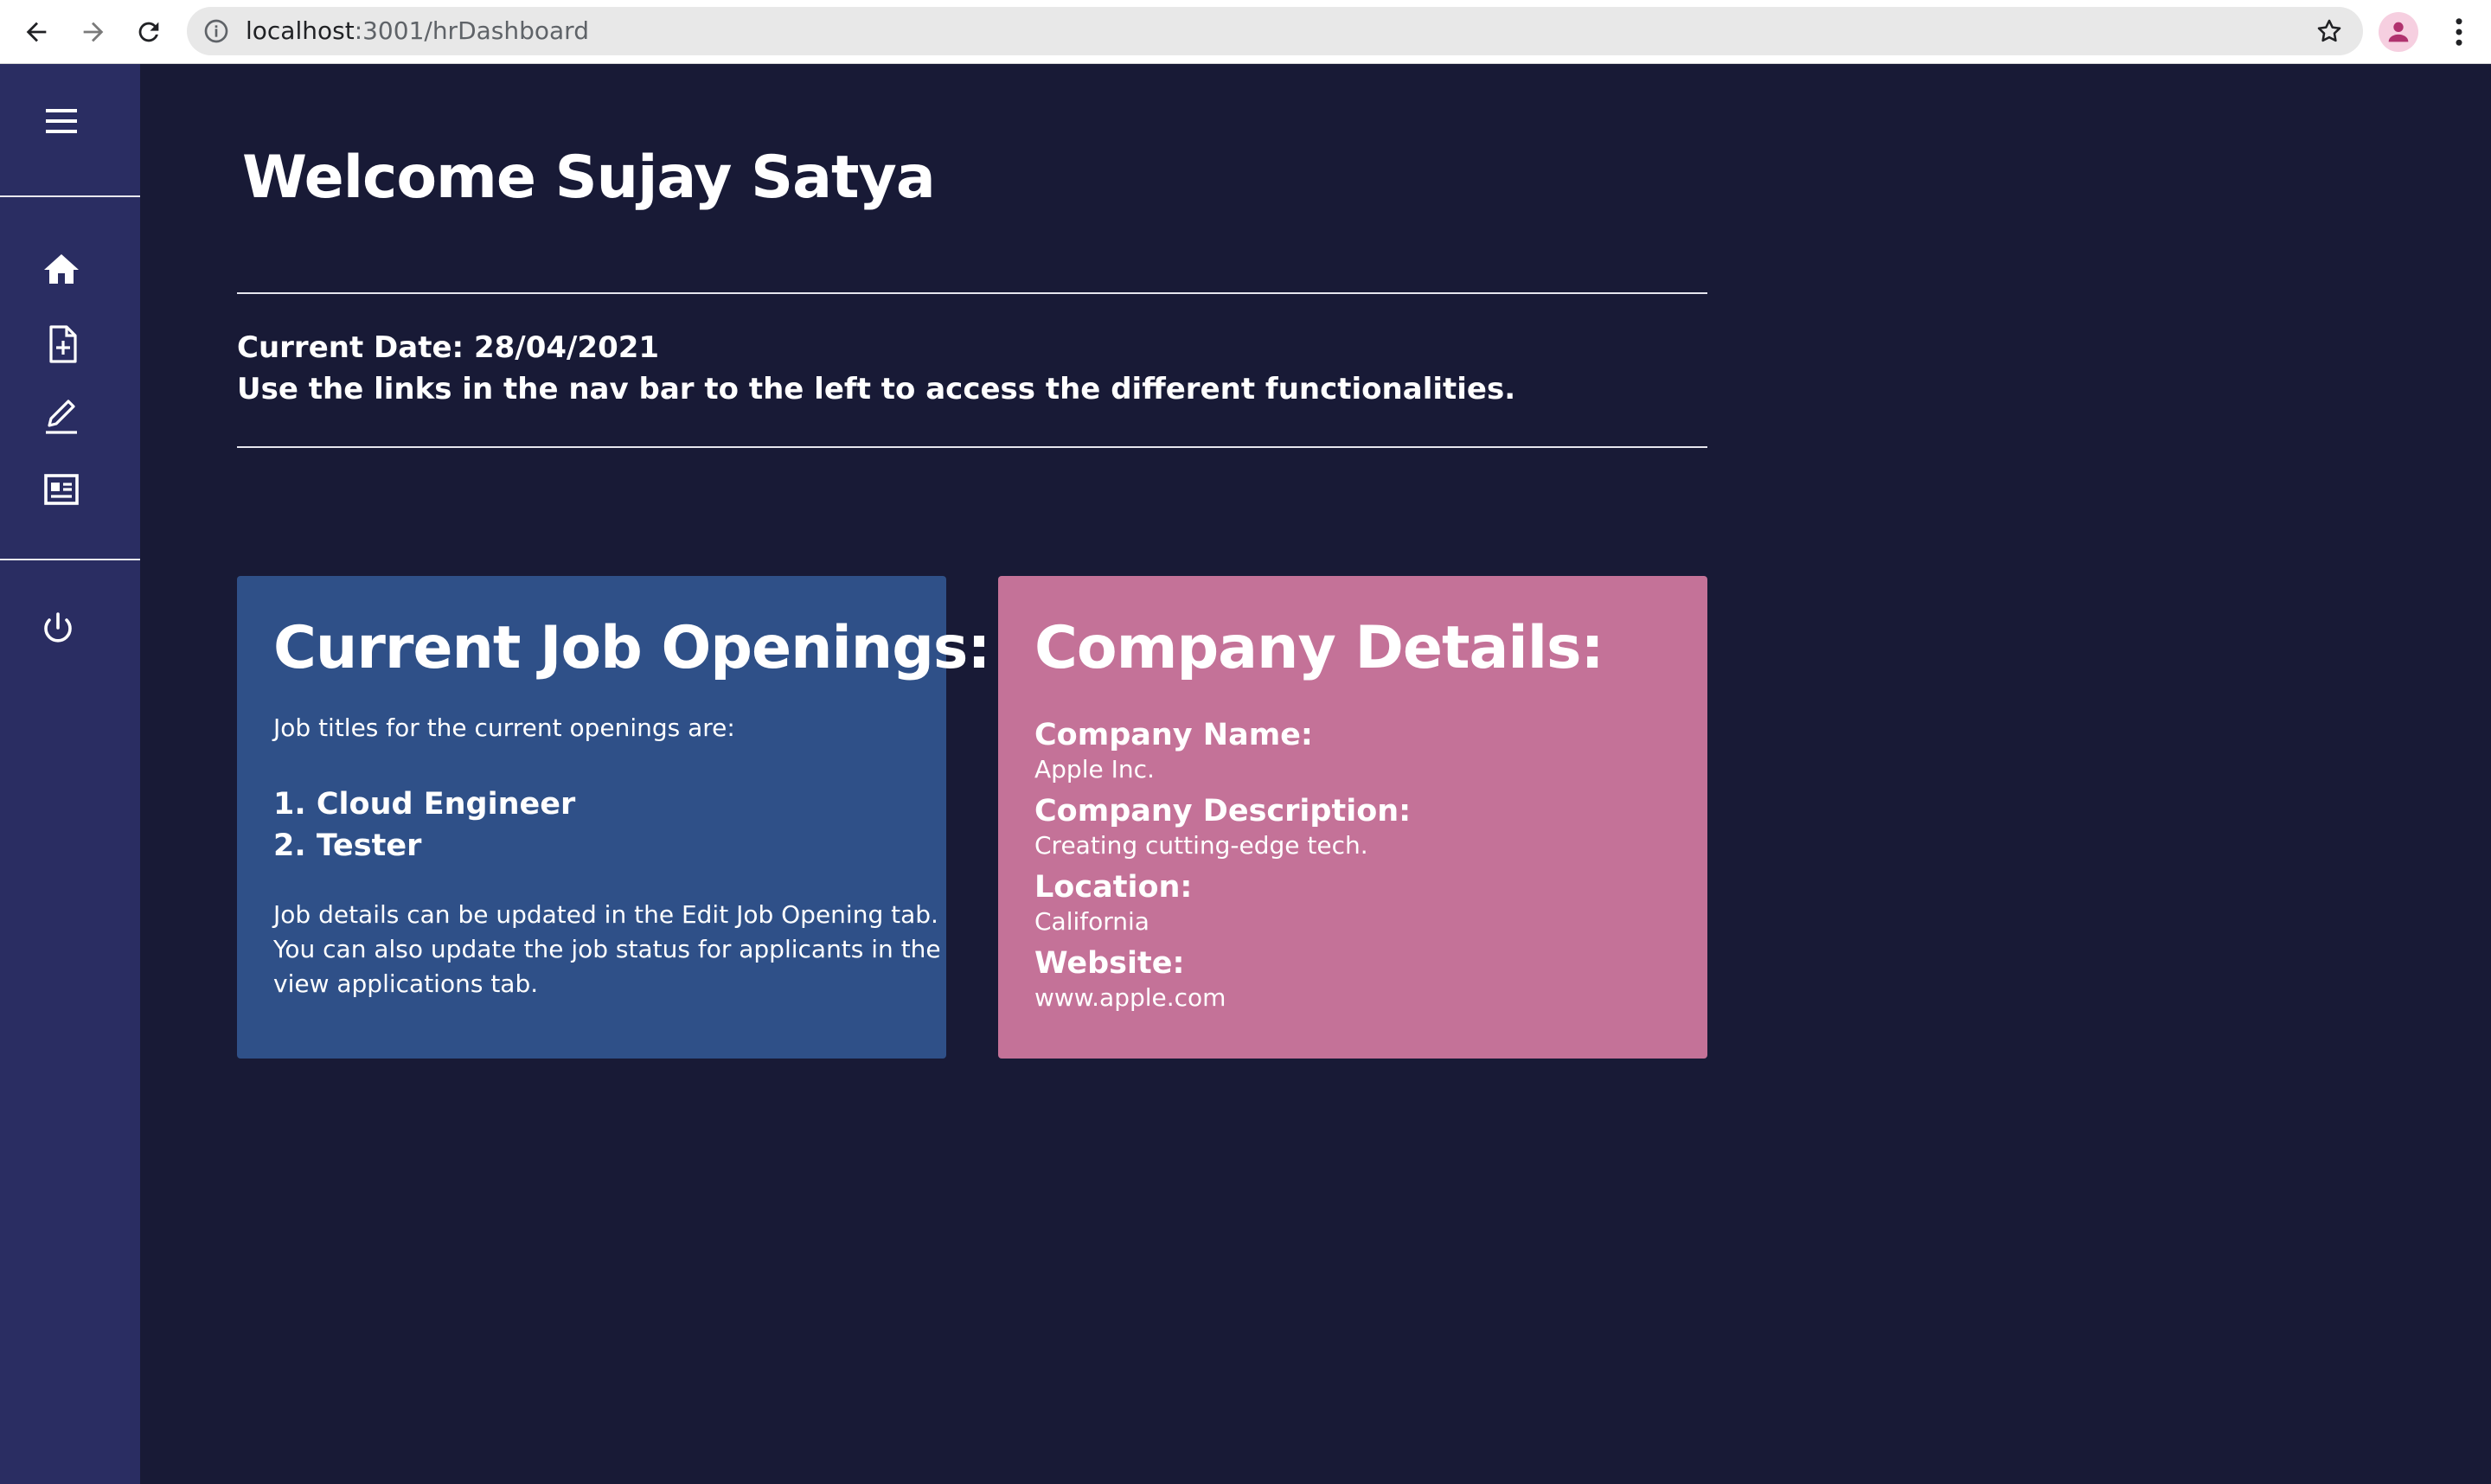  What do you see at coordinates (216, 31) in the screenshot?
I see `site-info-icon` at bounding box center [216, 31].